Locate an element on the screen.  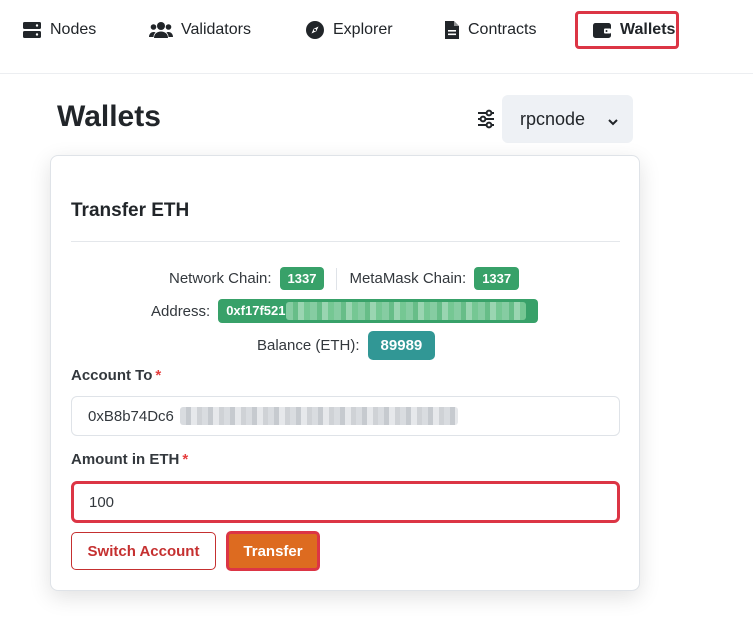
divider is located at coordinates (345, 241).